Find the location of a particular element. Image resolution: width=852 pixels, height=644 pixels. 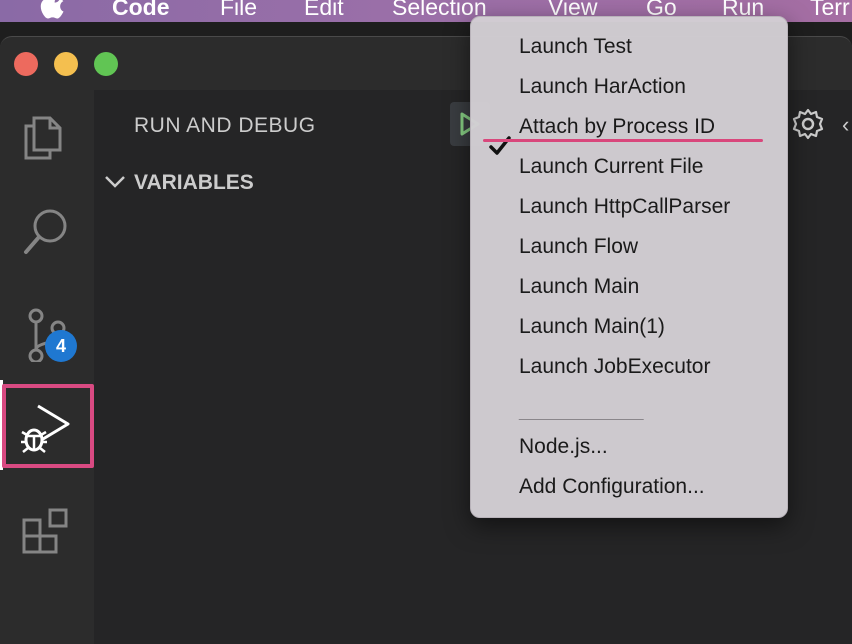

config-launch-main: Launch Main is located at coordinates (579, 287).